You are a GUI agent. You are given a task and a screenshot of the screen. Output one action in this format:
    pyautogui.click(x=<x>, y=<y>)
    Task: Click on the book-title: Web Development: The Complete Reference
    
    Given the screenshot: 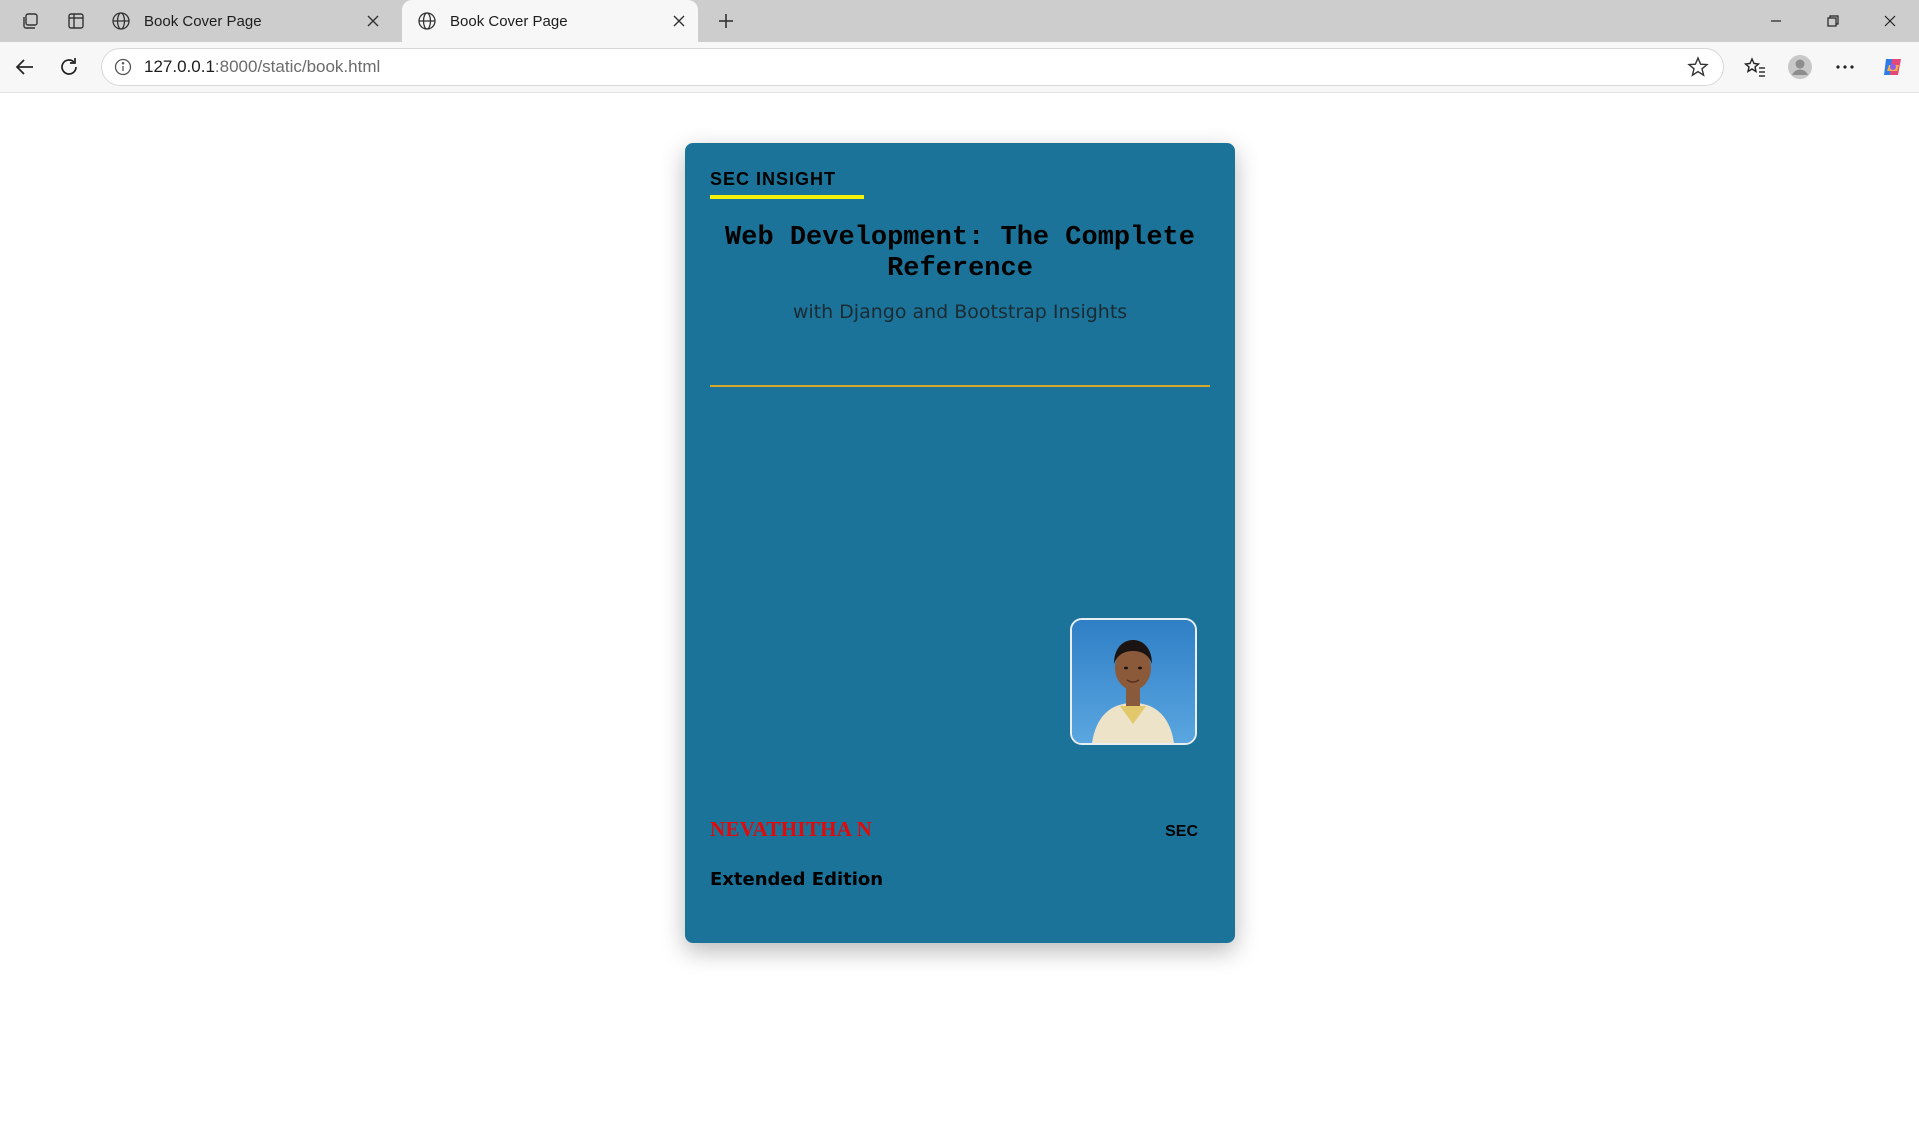 What is the action you would take?
    pyautogui.click(x=960, y=253)
    